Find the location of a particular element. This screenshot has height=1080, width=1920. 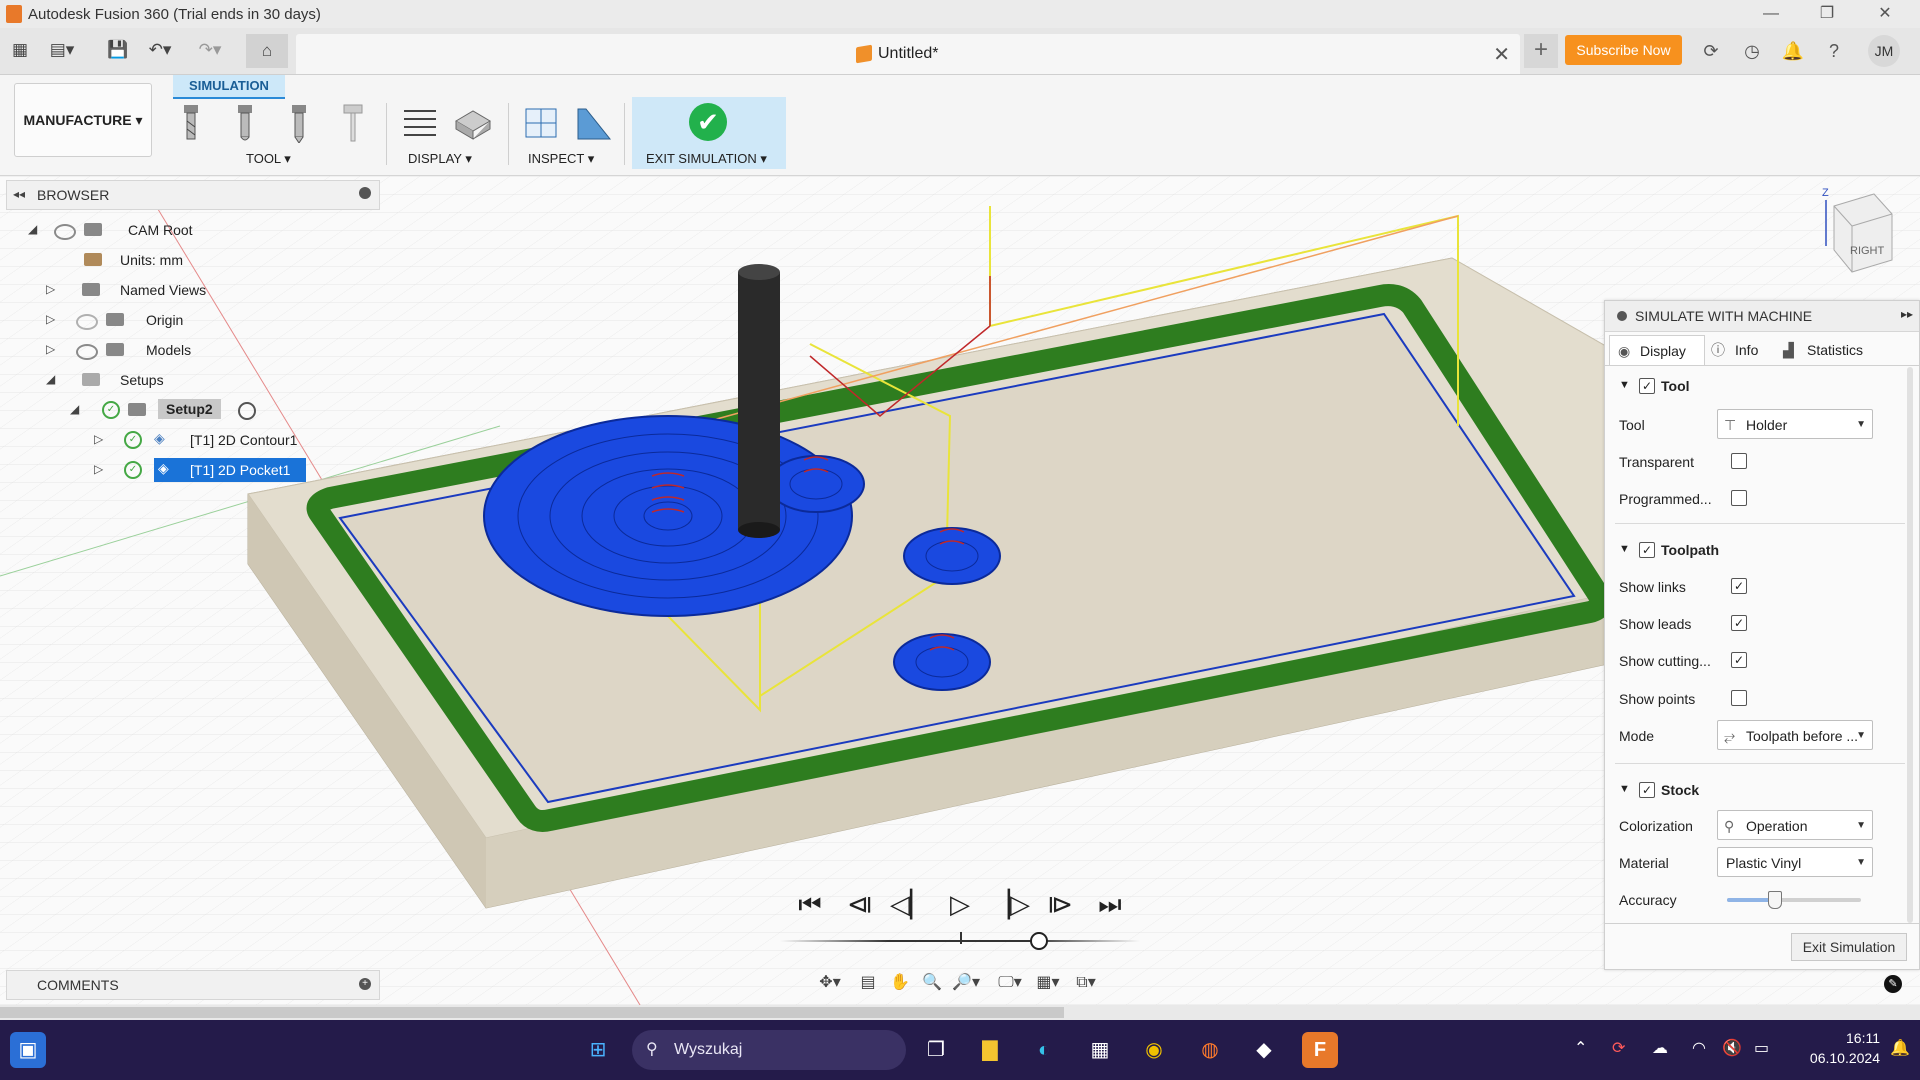

inspect-measure-icon is located at coordinates (595, 123).